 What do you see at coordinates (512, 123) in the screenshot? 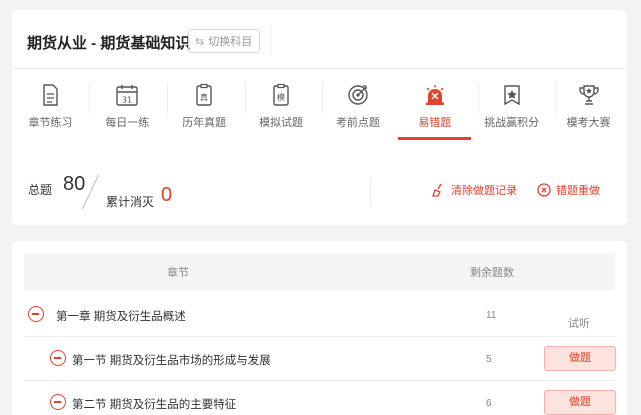
I see `tab-label: 挑战赢积分` at bounding box center [512, 123].